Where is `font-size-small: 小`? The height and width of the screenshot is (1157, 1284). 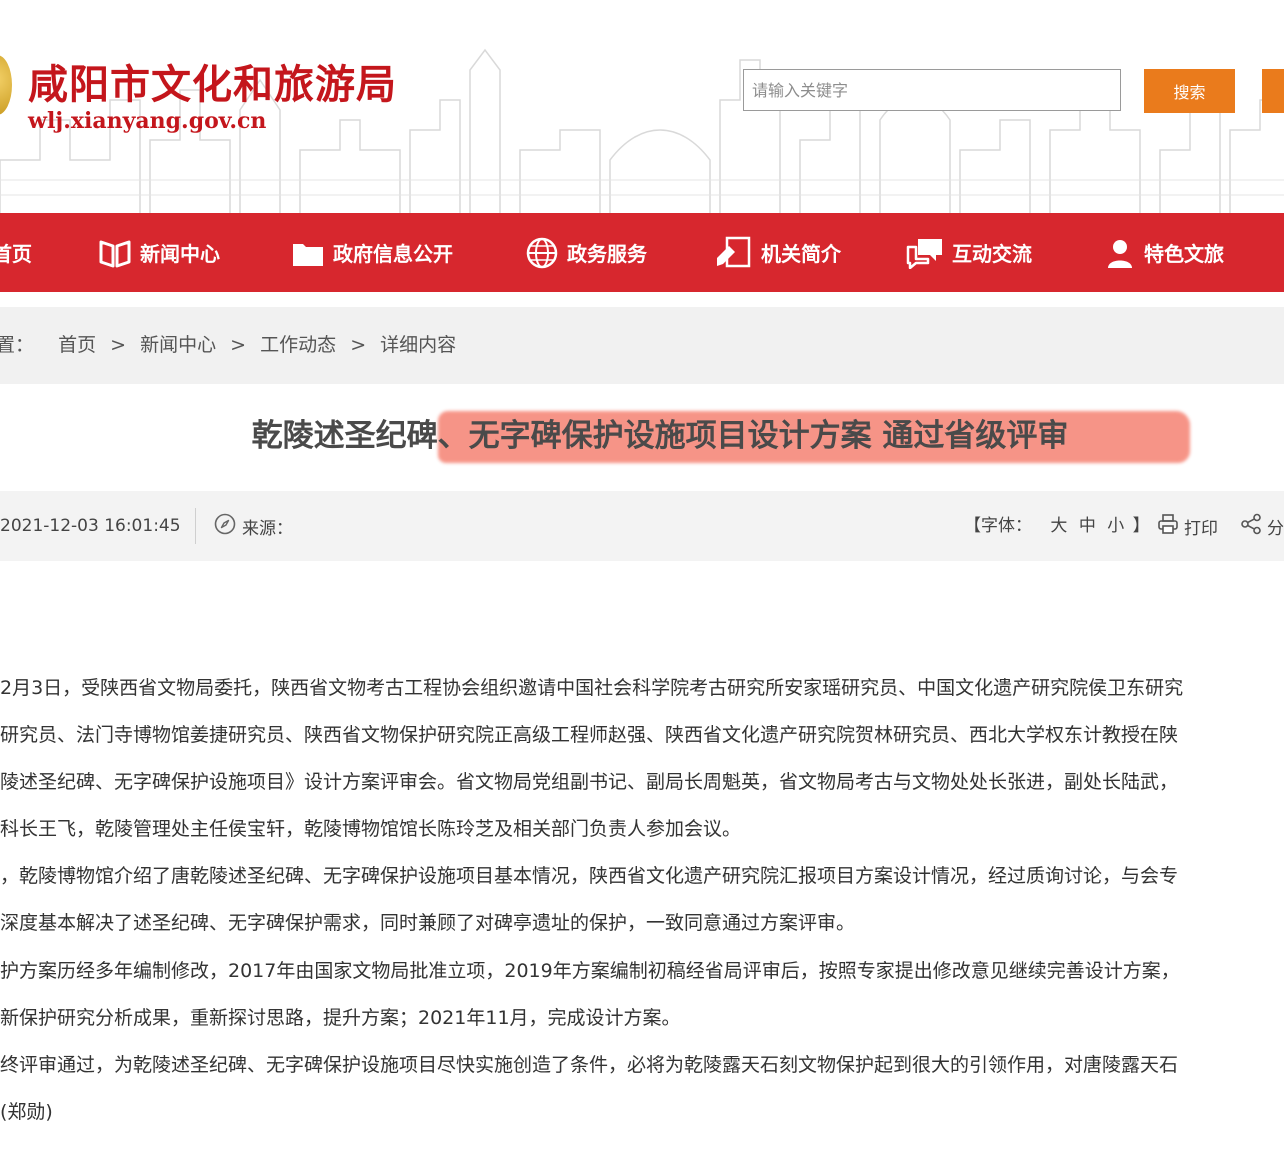 font-size-small: 小 is located at coordinates (1115, 526).